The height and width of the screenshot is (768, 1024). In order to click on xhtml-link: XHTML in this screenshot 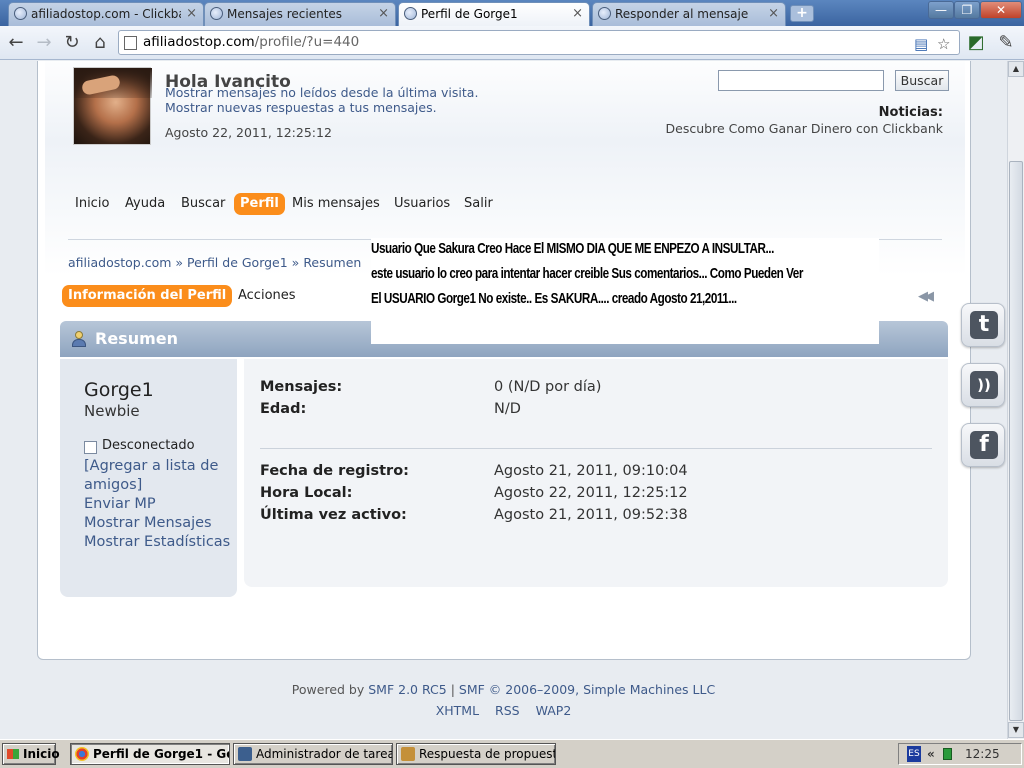, I will do `click(457, 710)`.